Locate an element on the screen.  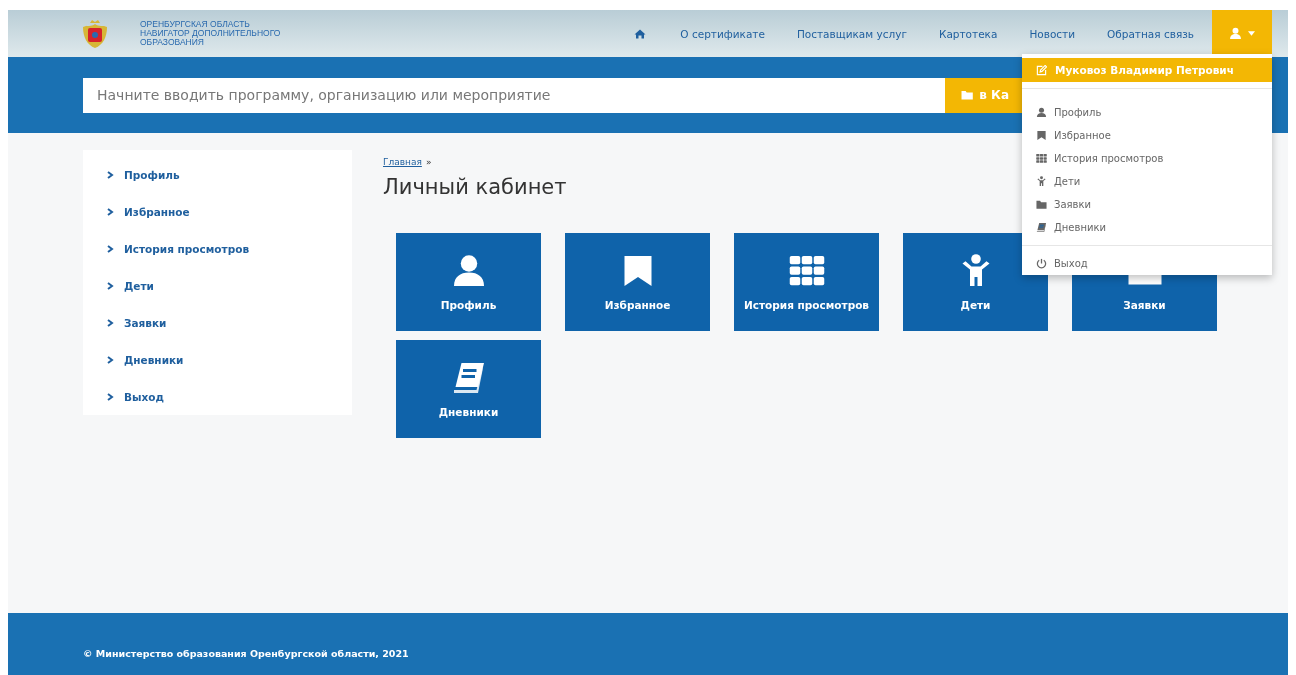
sidebar-link: Выход is located at coordinates (229, 396).